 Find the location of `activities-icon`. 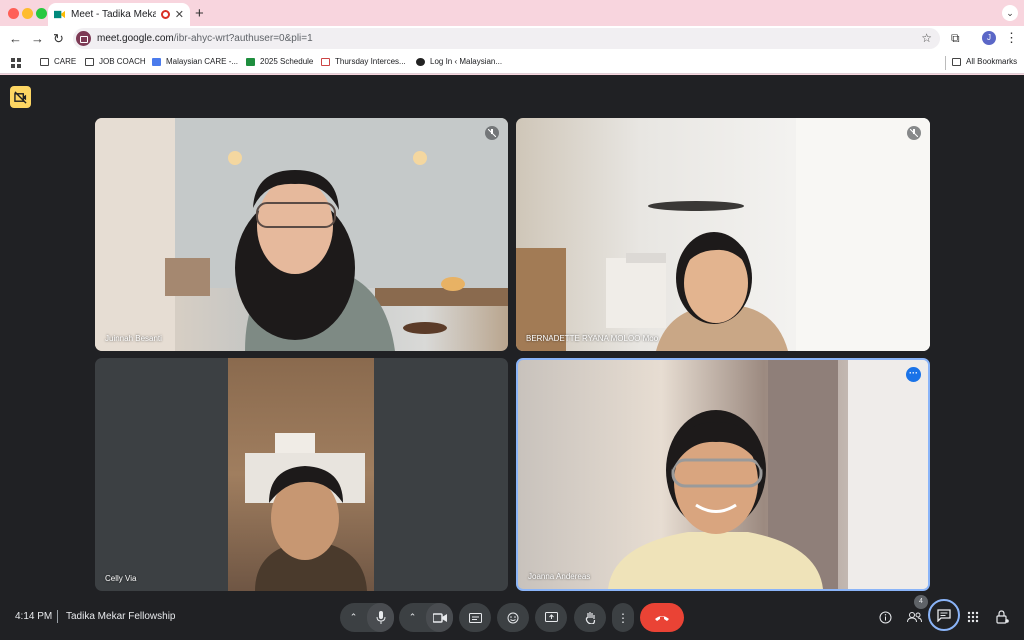

activities-icon is located at coordinates (973, 617).